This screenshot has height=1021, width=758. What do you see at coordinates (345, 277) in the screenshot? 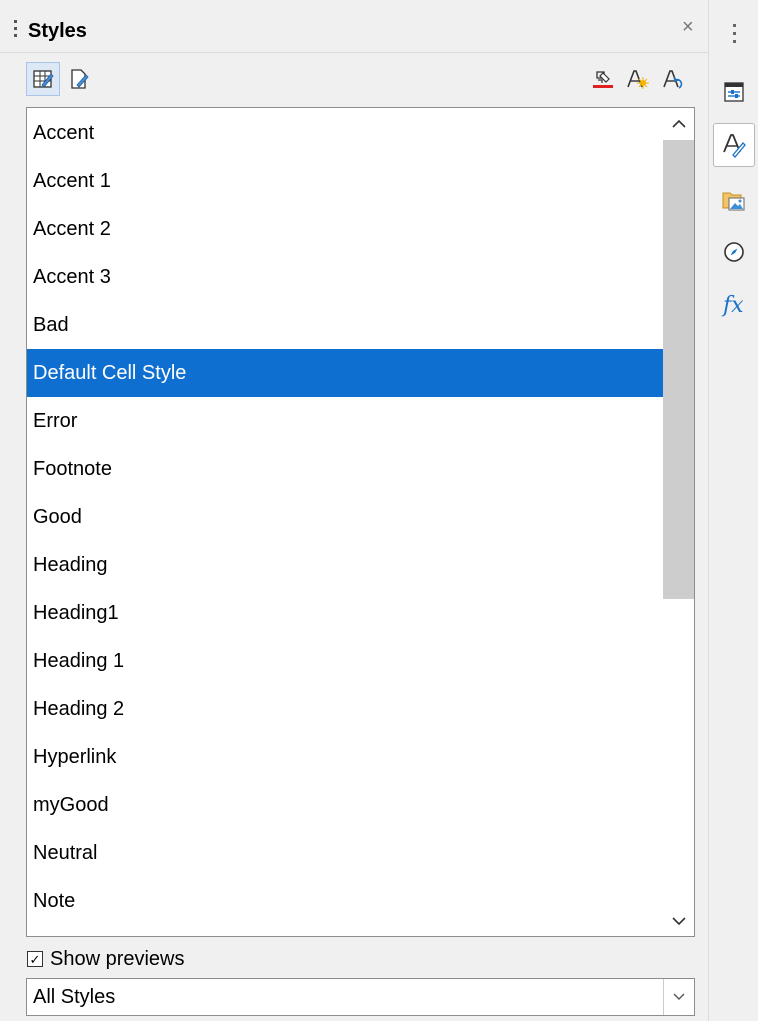
I see `style-list-item: Accent 3` at bounding box center [345, 277].